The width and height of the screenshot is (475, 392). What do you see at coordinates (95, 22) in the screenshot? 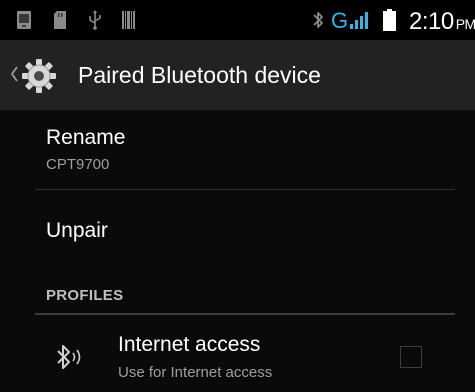
I see `usb-icon` at bounding box center [95, 22].